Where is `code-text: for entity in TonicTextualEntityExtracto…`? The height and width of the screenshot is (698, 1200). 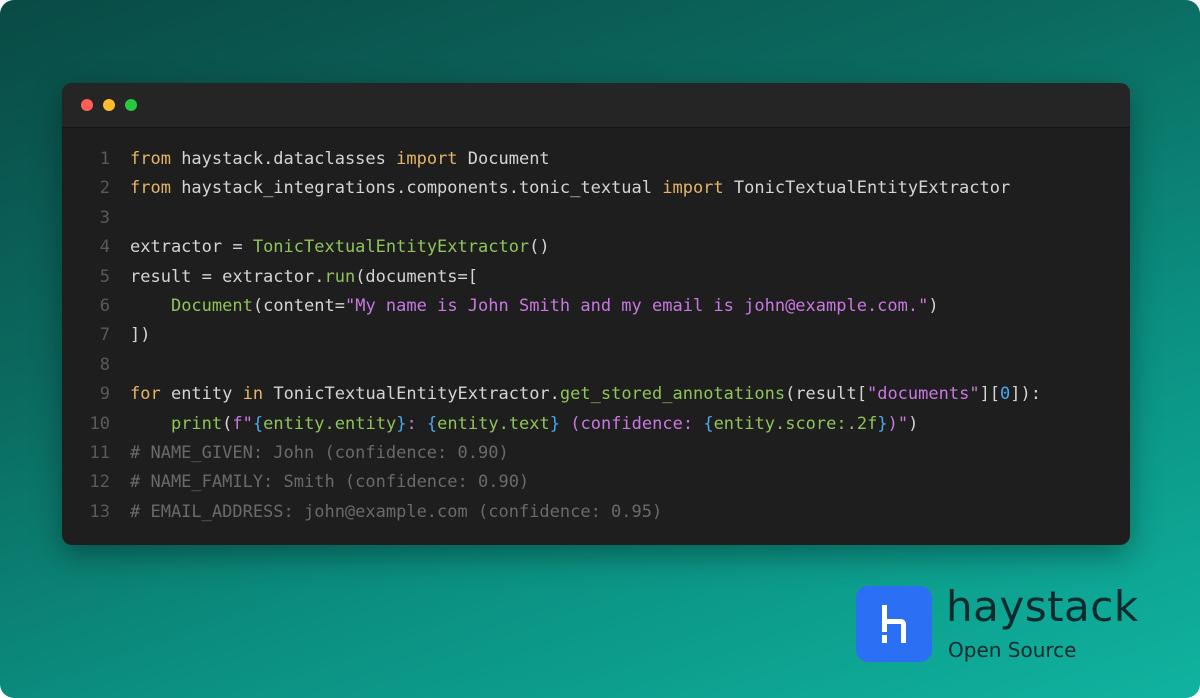 code-text: for entity in TonicTextualEntityExtracto… is located at coordinates (585, 394).